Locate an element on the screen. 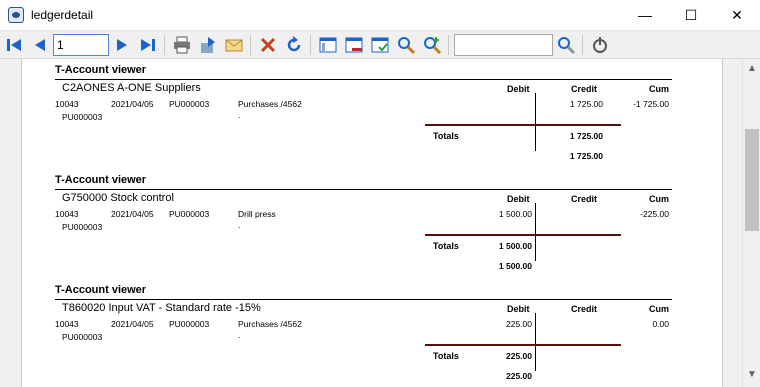  account-name: T860020 Input VAT - Standard rate -15% is located at coordinates (161, 308).